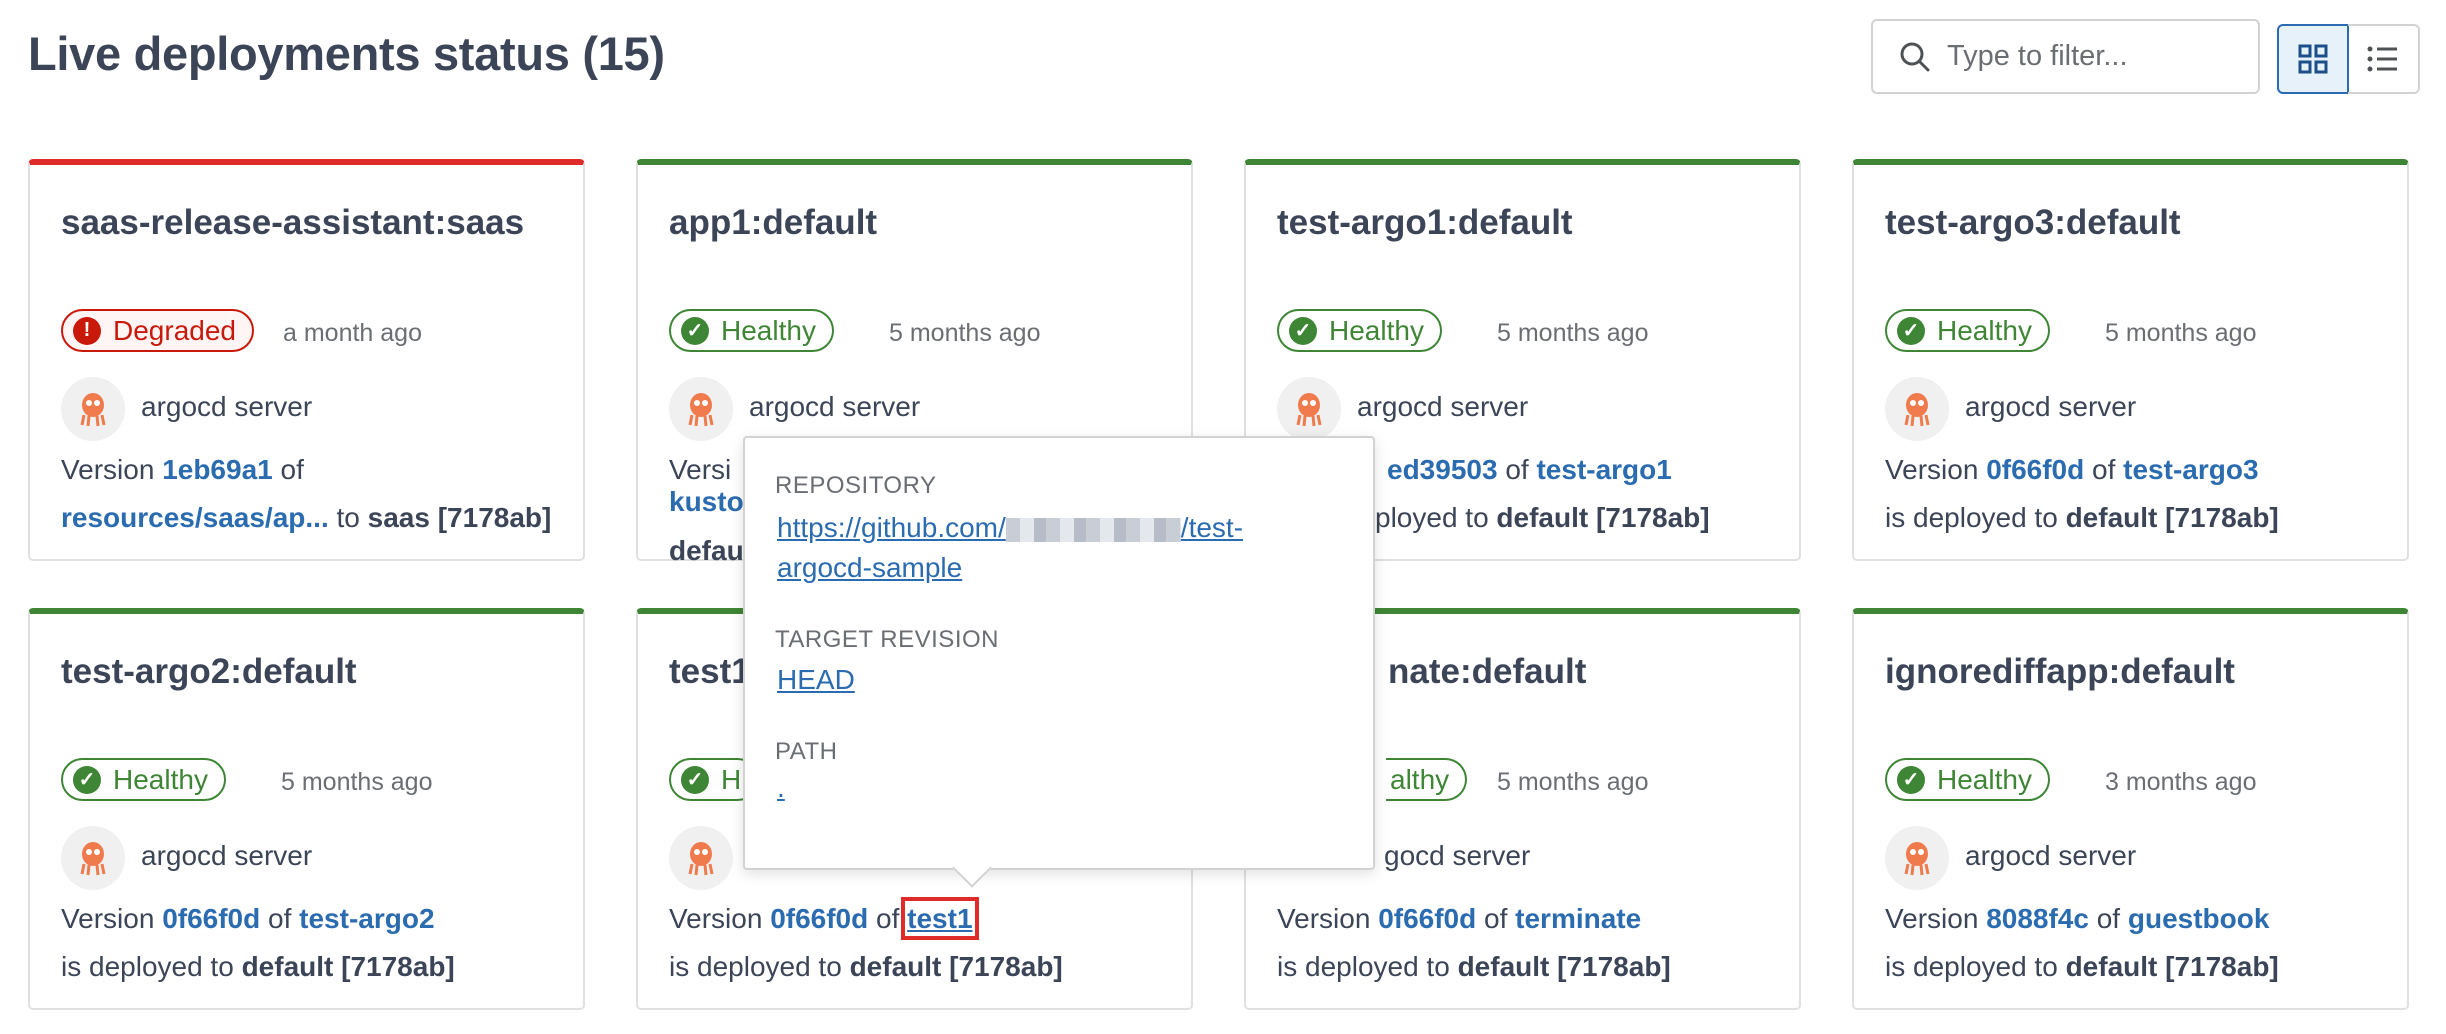 The height and width of the screenshot is (1034, 2446). I want to click on grid-view-button, so click(2313, 59).